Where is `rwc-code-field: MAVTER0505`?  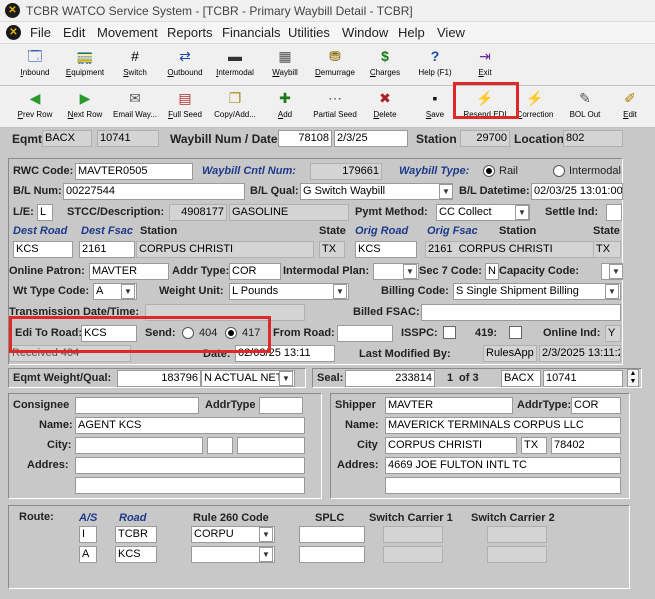 rwc-code-field: MAVTER0505 is located at coordinates (134, 171).